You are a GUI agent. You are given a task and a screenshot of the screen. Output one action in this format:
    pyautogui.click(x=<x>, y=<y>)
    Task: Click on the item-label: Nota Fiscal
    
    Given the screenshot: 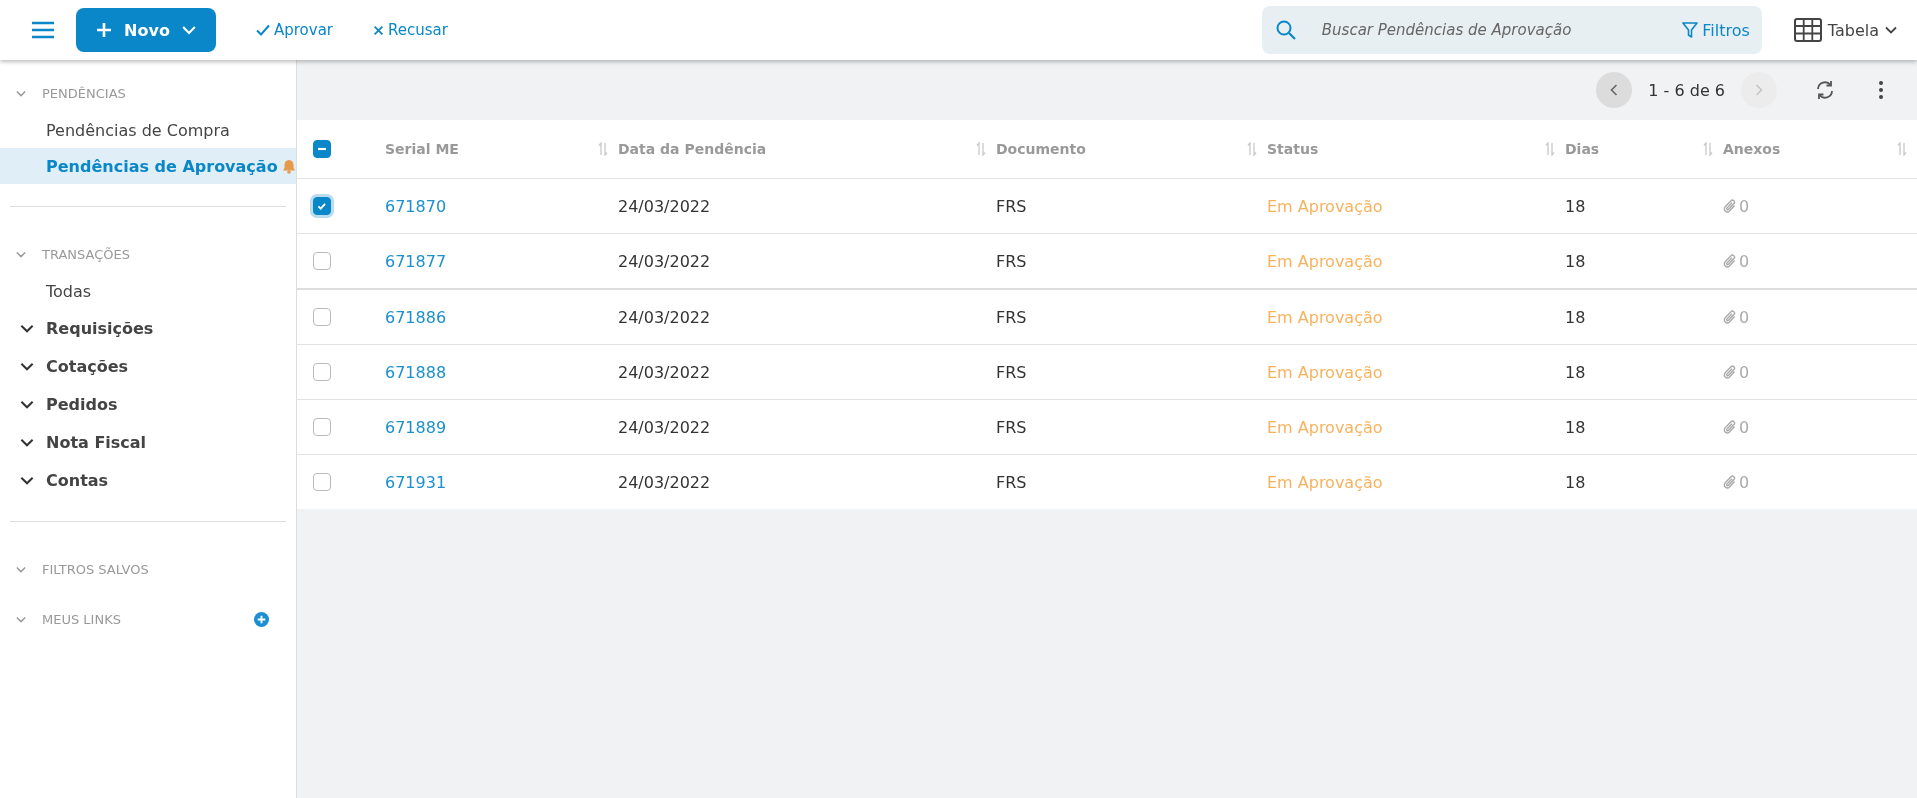 What is the action you would take?
    pyautogui.click(x=96, y=442)
    